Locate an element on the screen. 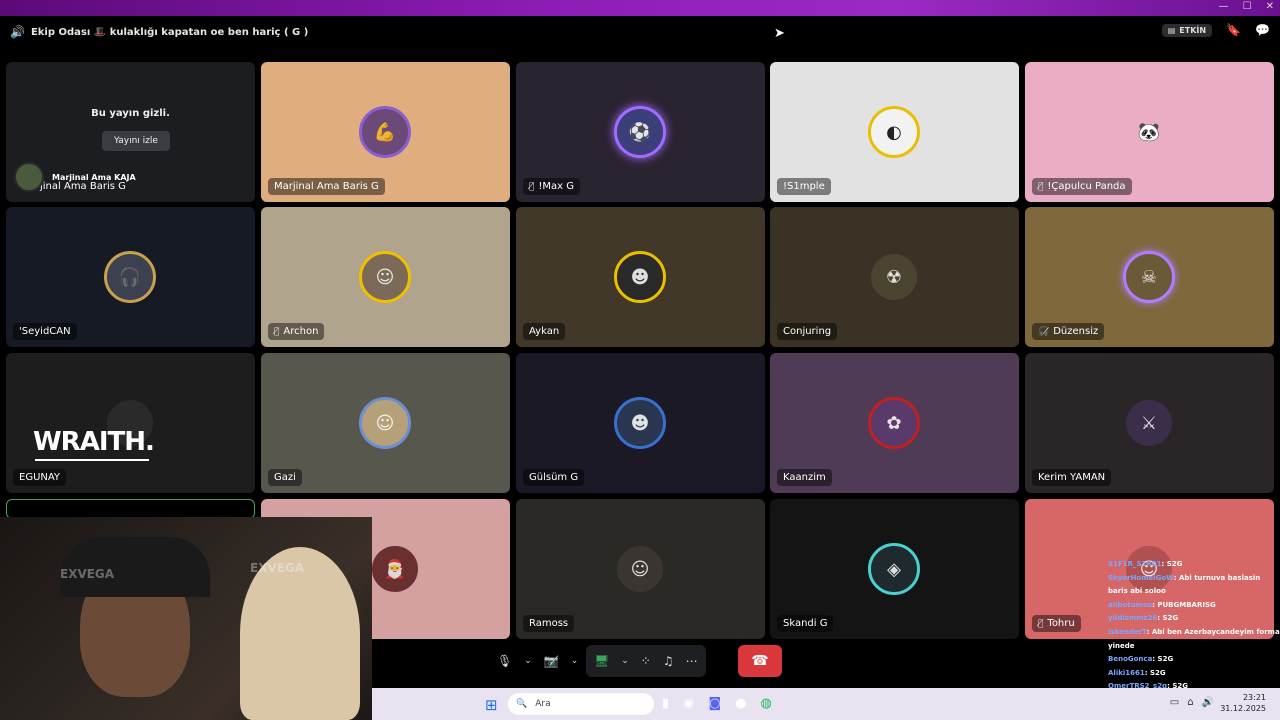 Image resolution: width=1280 pixels, height=720 pixels. participant-nametag: Ramoss is located at coordinates (549, 623).